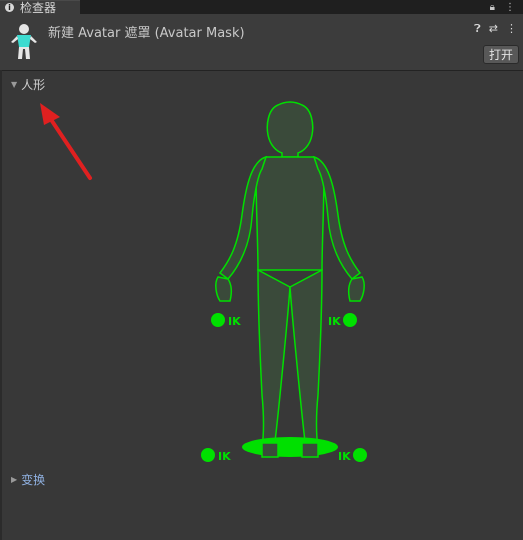 The height and width of the screenshot is (540, 523). I want to click on ik-left-foot-dot, so click(208, 455).